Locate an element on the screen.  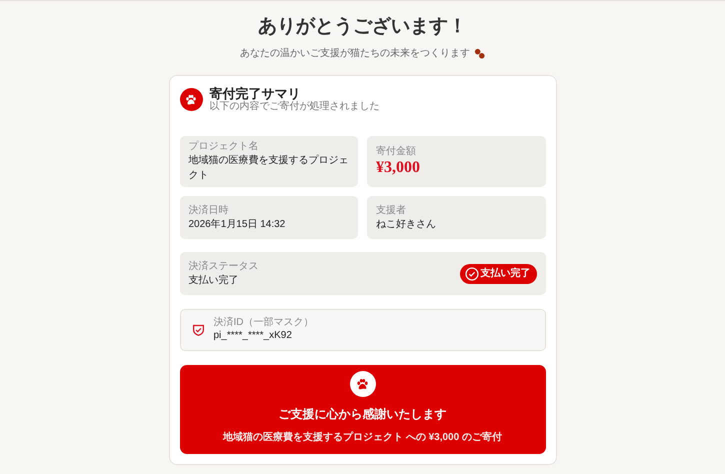
field-label: 寄付金額 is located at coordinates (396, 151).